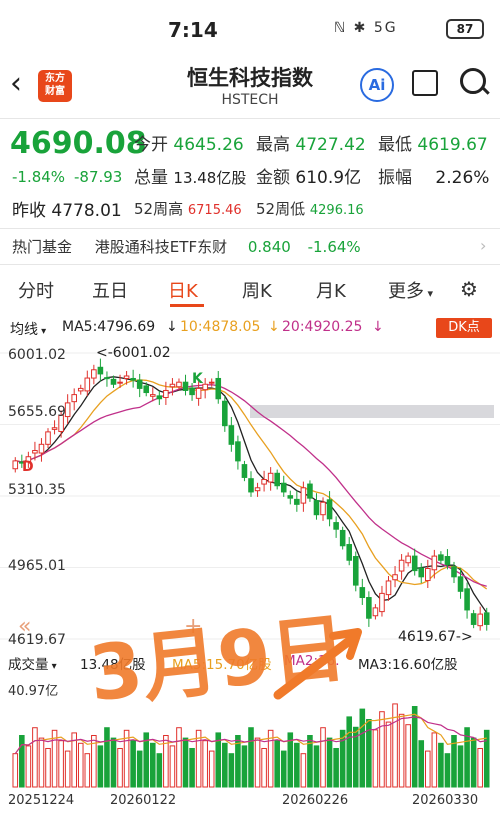 The image size is (500, 835). What do you see at coordinates (143, 800) in the screenshot?
I see `x-tick-label: 20260122` at bounding box center [143, 800].